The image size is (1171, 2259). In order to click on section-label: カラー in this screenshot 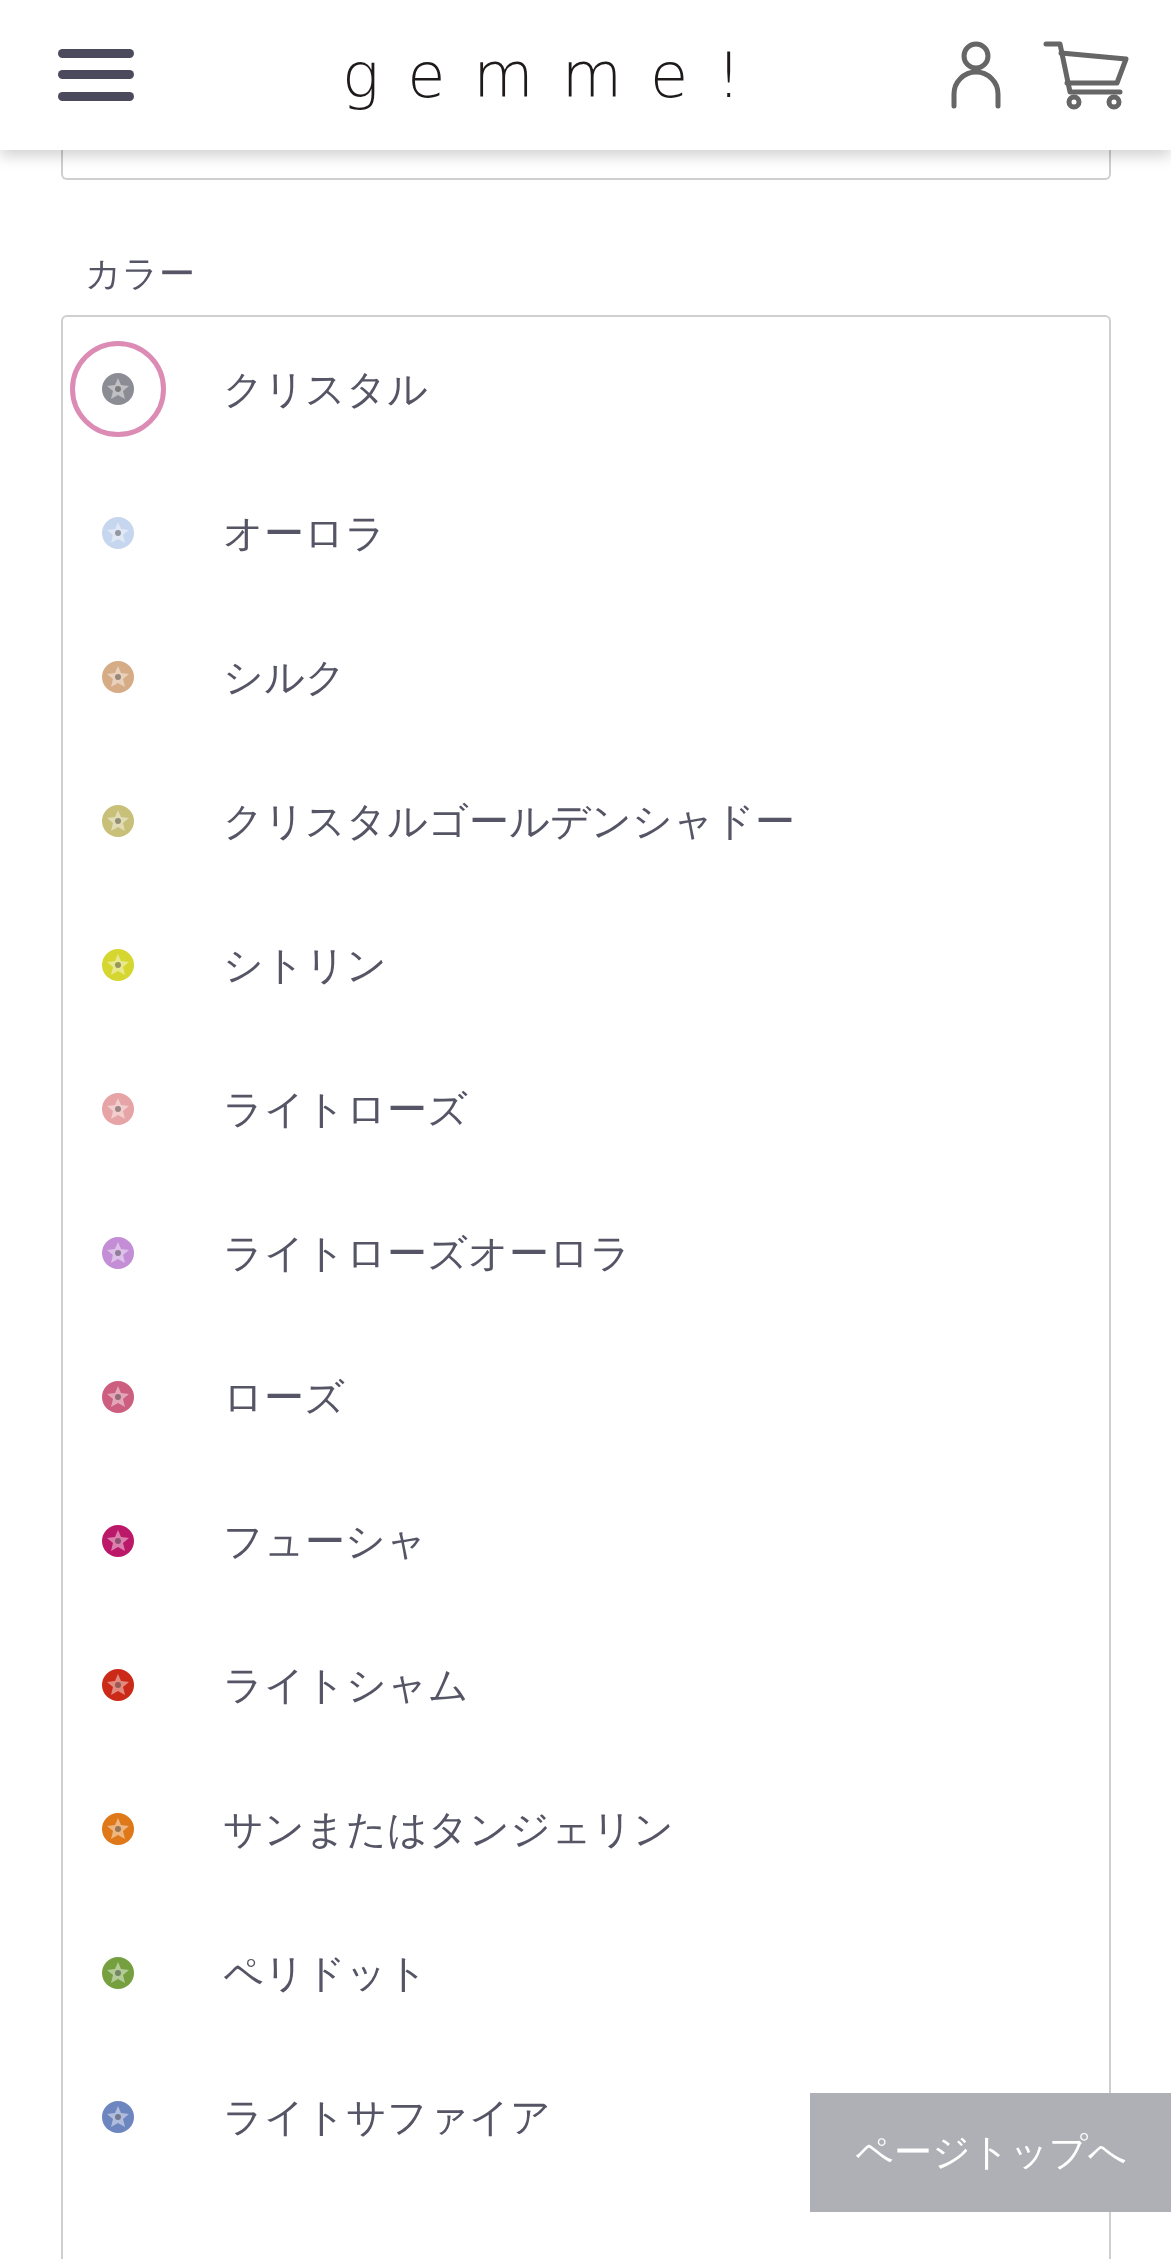, I will do `click(140, 274)`.